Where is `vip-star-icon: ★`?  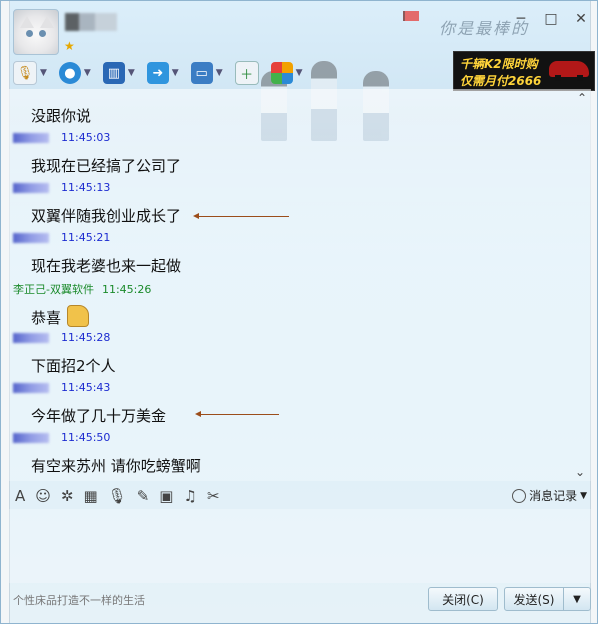 vip-star-icon: ★ is located at coordinates (69, 46).